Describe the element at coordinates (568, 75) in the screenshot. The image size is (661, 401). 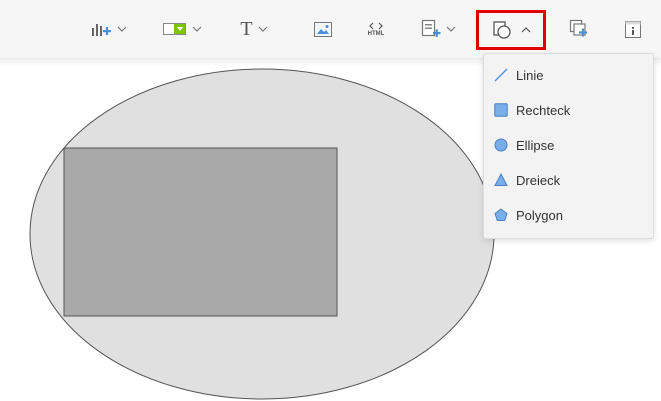
I see `menu-item-line: Linie` at that location.